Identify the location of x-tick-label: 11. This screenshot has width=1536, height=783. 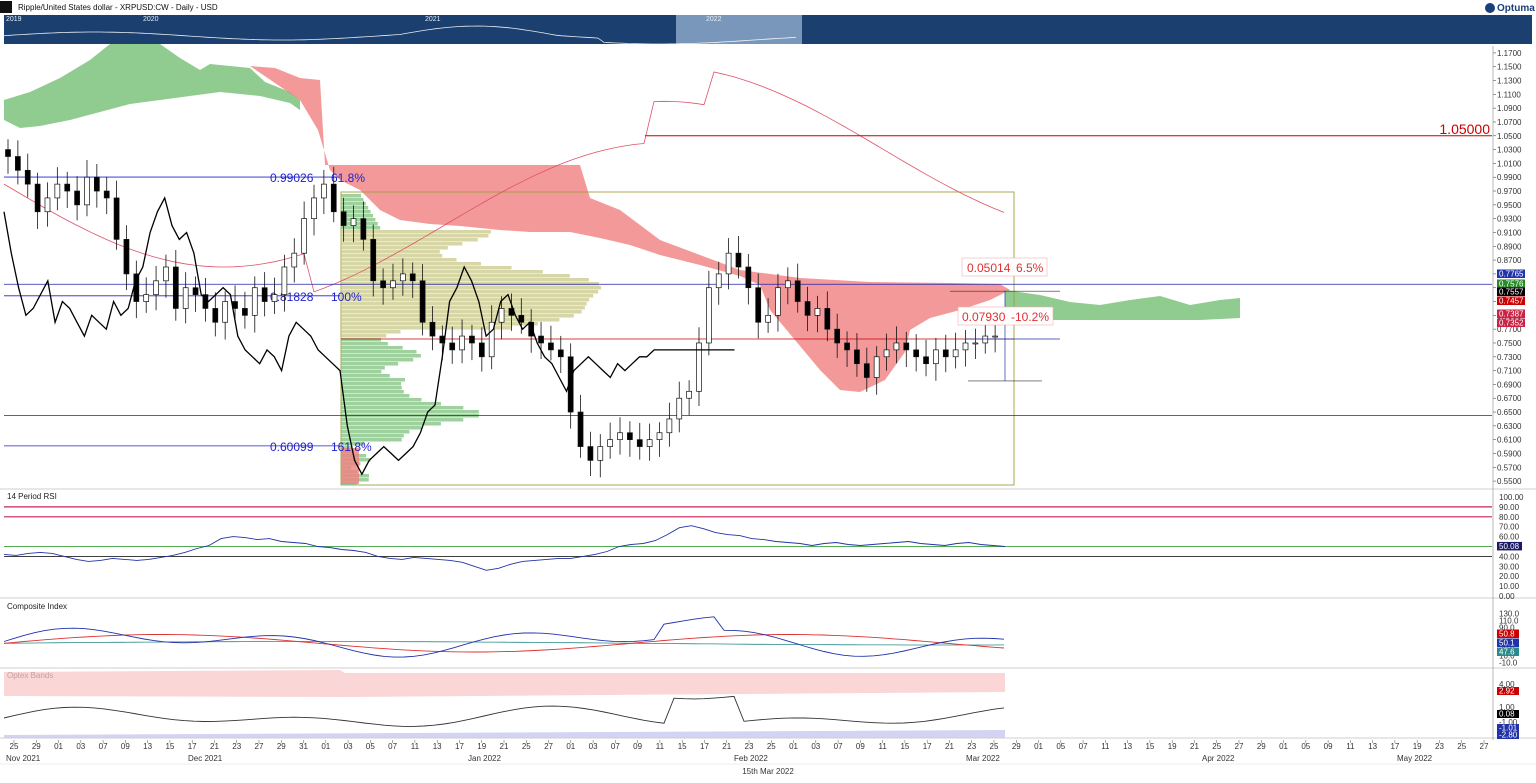
(415, 746).